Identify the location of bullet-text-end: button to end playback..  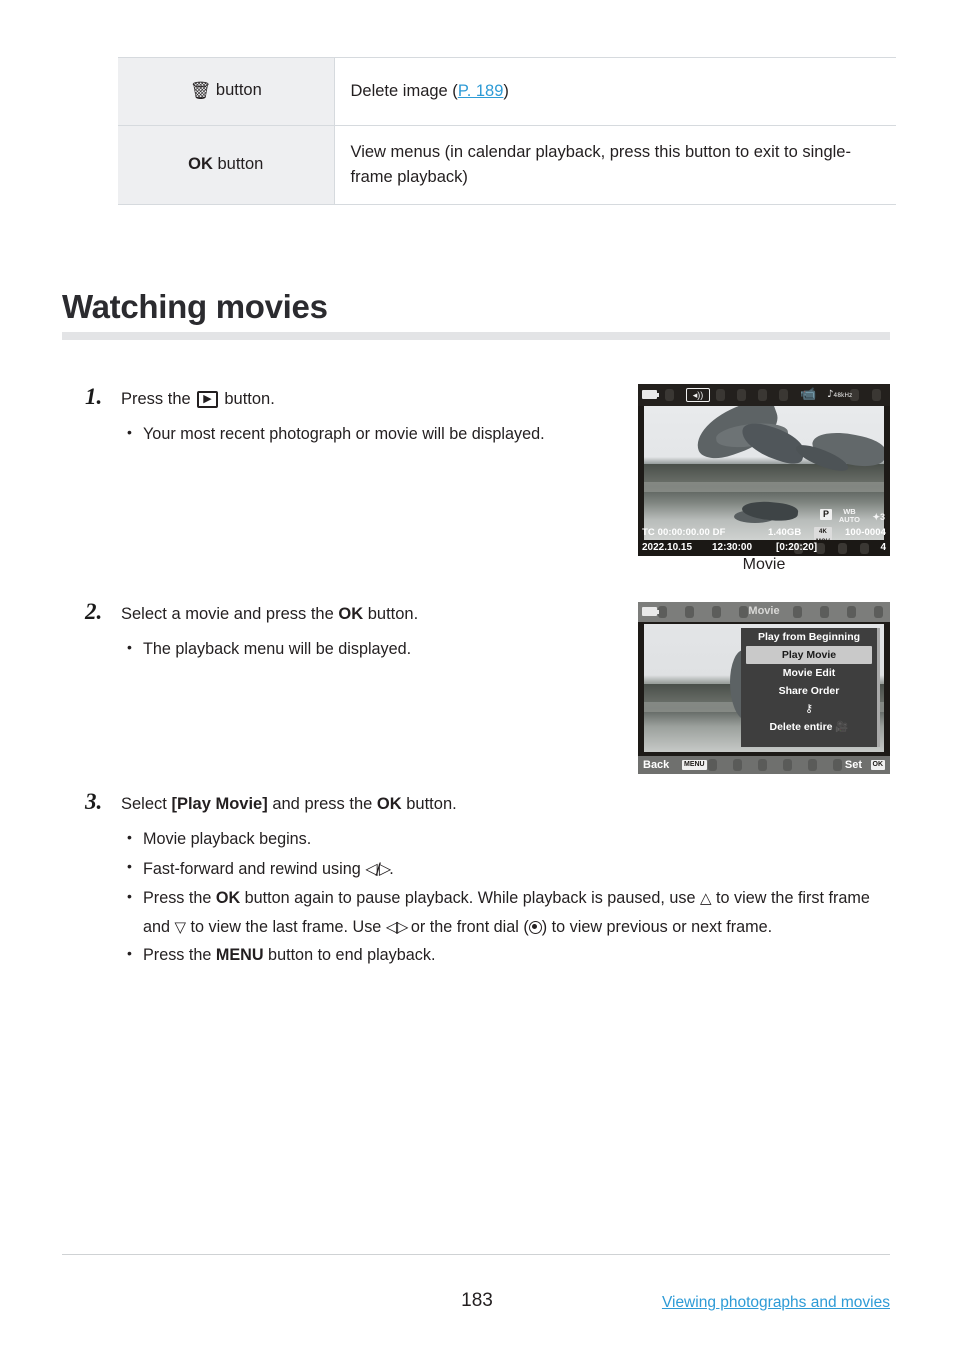
(349, 955).